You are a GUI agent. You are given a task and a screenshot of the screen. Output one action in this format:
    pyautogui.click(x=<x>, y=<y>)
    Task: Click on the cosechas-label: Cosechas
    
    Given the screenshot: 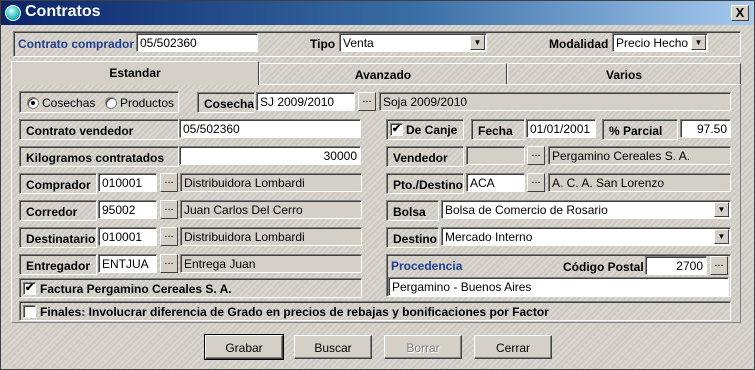 What is the action you would take?
    pyautogui.click(x=68, y=103)
    